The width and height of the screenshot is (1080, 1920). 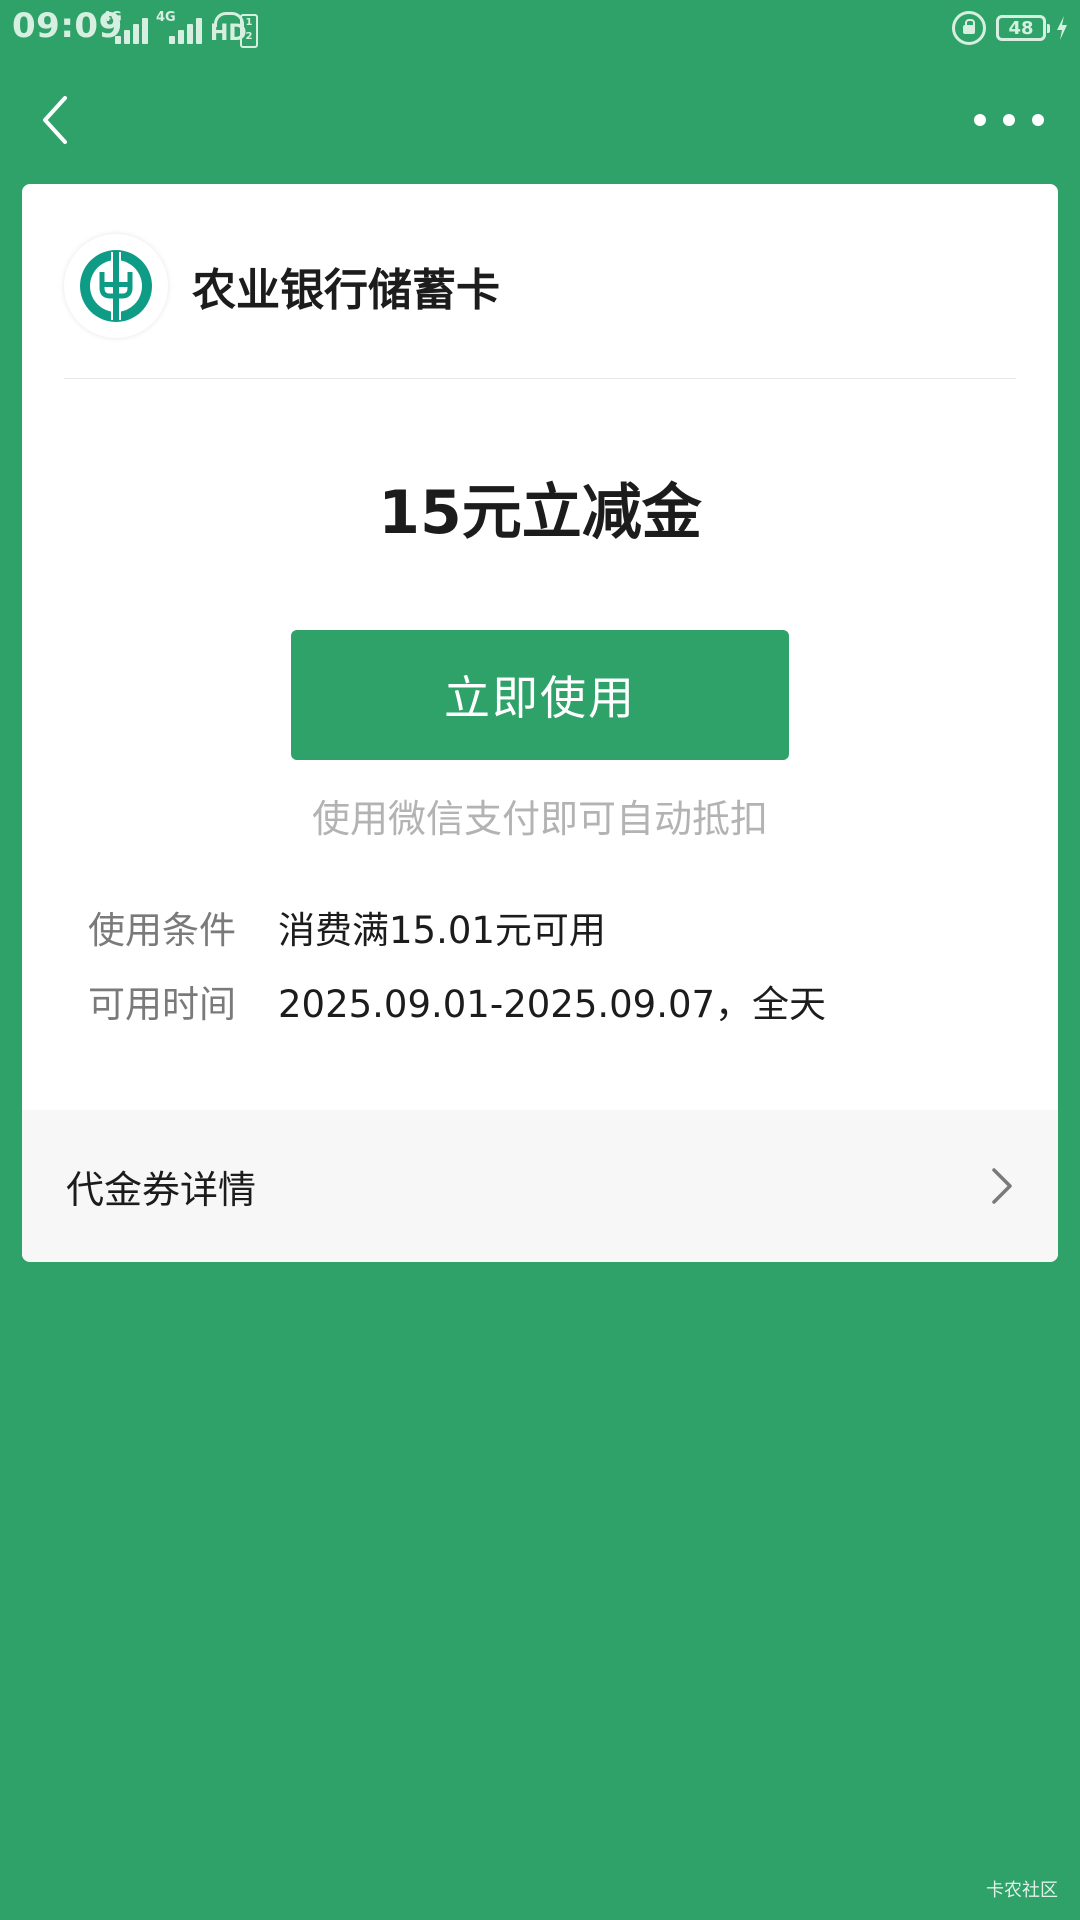 What do you see at coordinates (540, 119) in the screenshot?
I see `nav-bar` at bounding box center [540, 119].